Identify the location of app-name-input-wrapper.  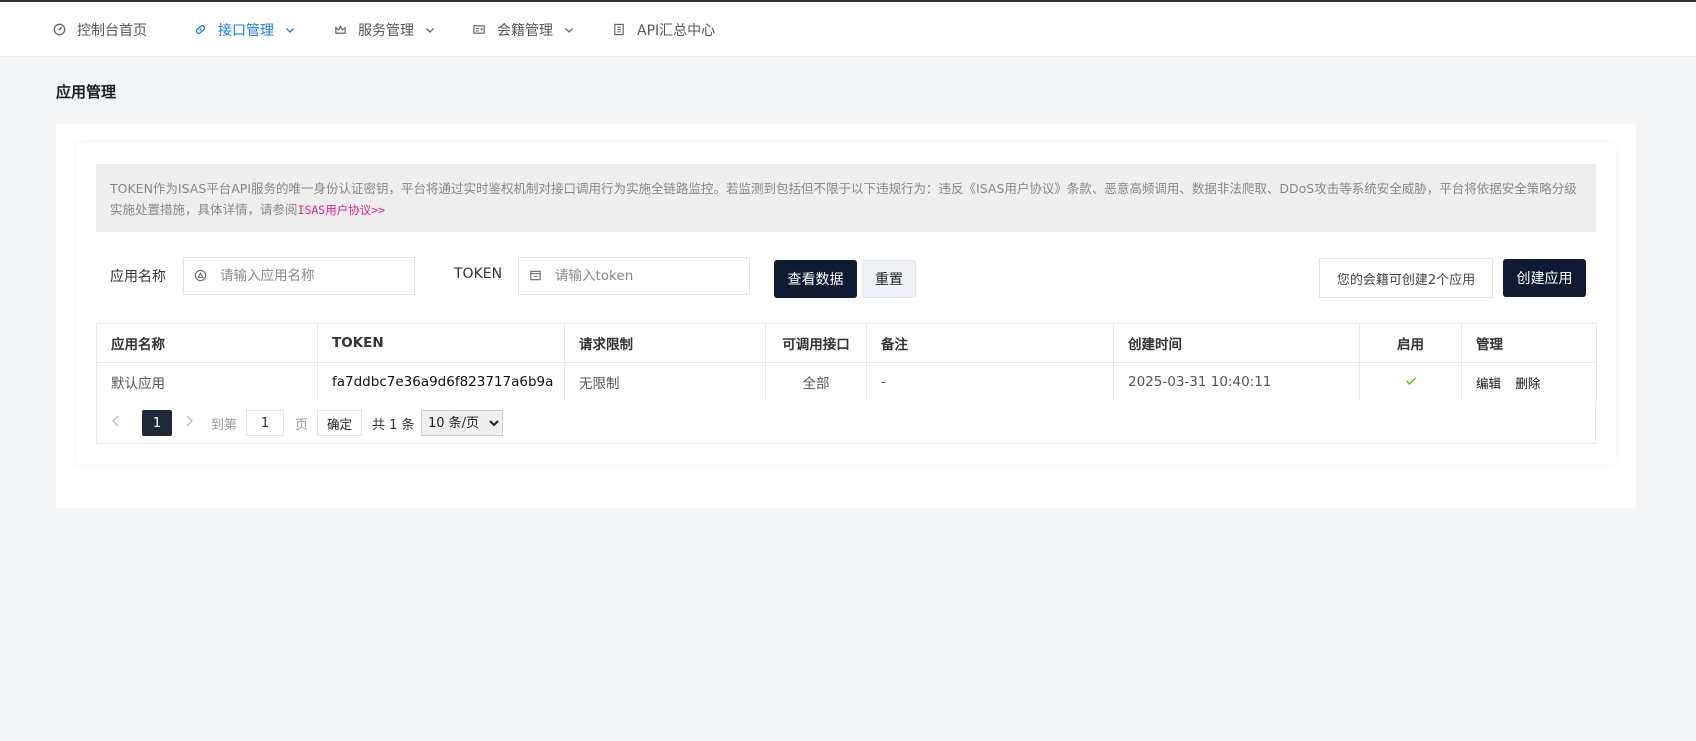
(299, 276).